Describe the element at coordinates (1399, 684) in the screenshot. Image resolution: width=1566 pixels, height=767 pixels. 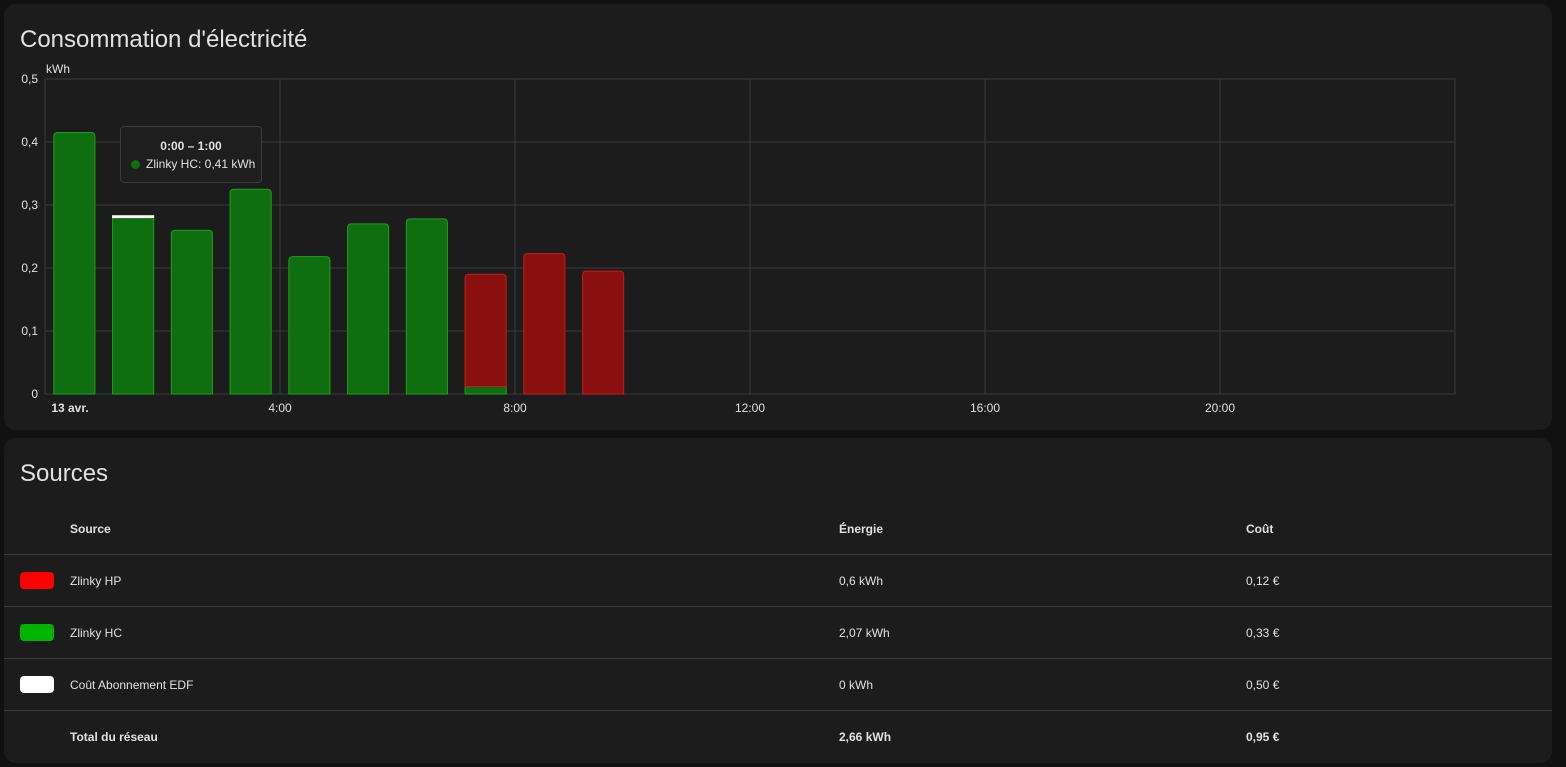
I see `source-cost: 0,50 €` at that location.